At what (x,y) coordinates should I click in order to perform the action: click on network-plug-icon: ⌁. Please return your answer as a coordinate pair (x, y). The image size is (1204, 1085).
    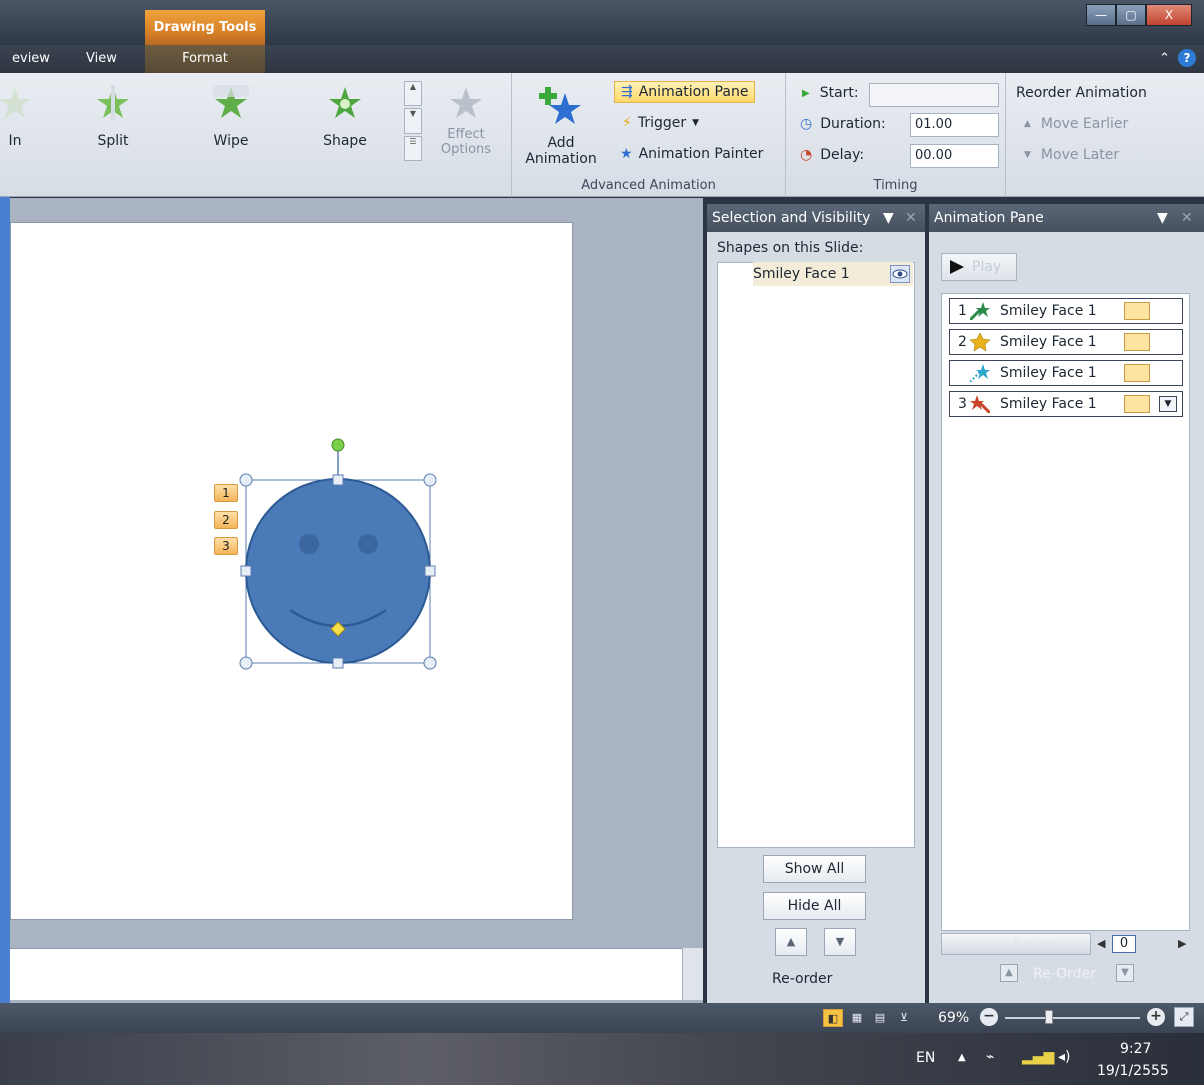
    Looking at the image, I should click on (990, 1057).